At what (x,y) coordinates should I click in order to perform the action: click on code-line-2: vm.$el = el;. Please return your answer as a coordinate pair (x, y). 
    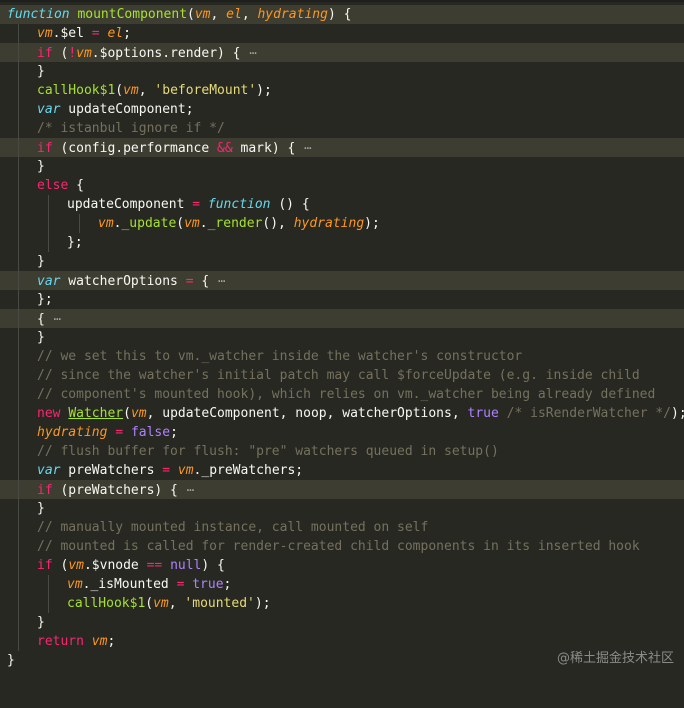
    Looking at the image, I should click on (342, 33).